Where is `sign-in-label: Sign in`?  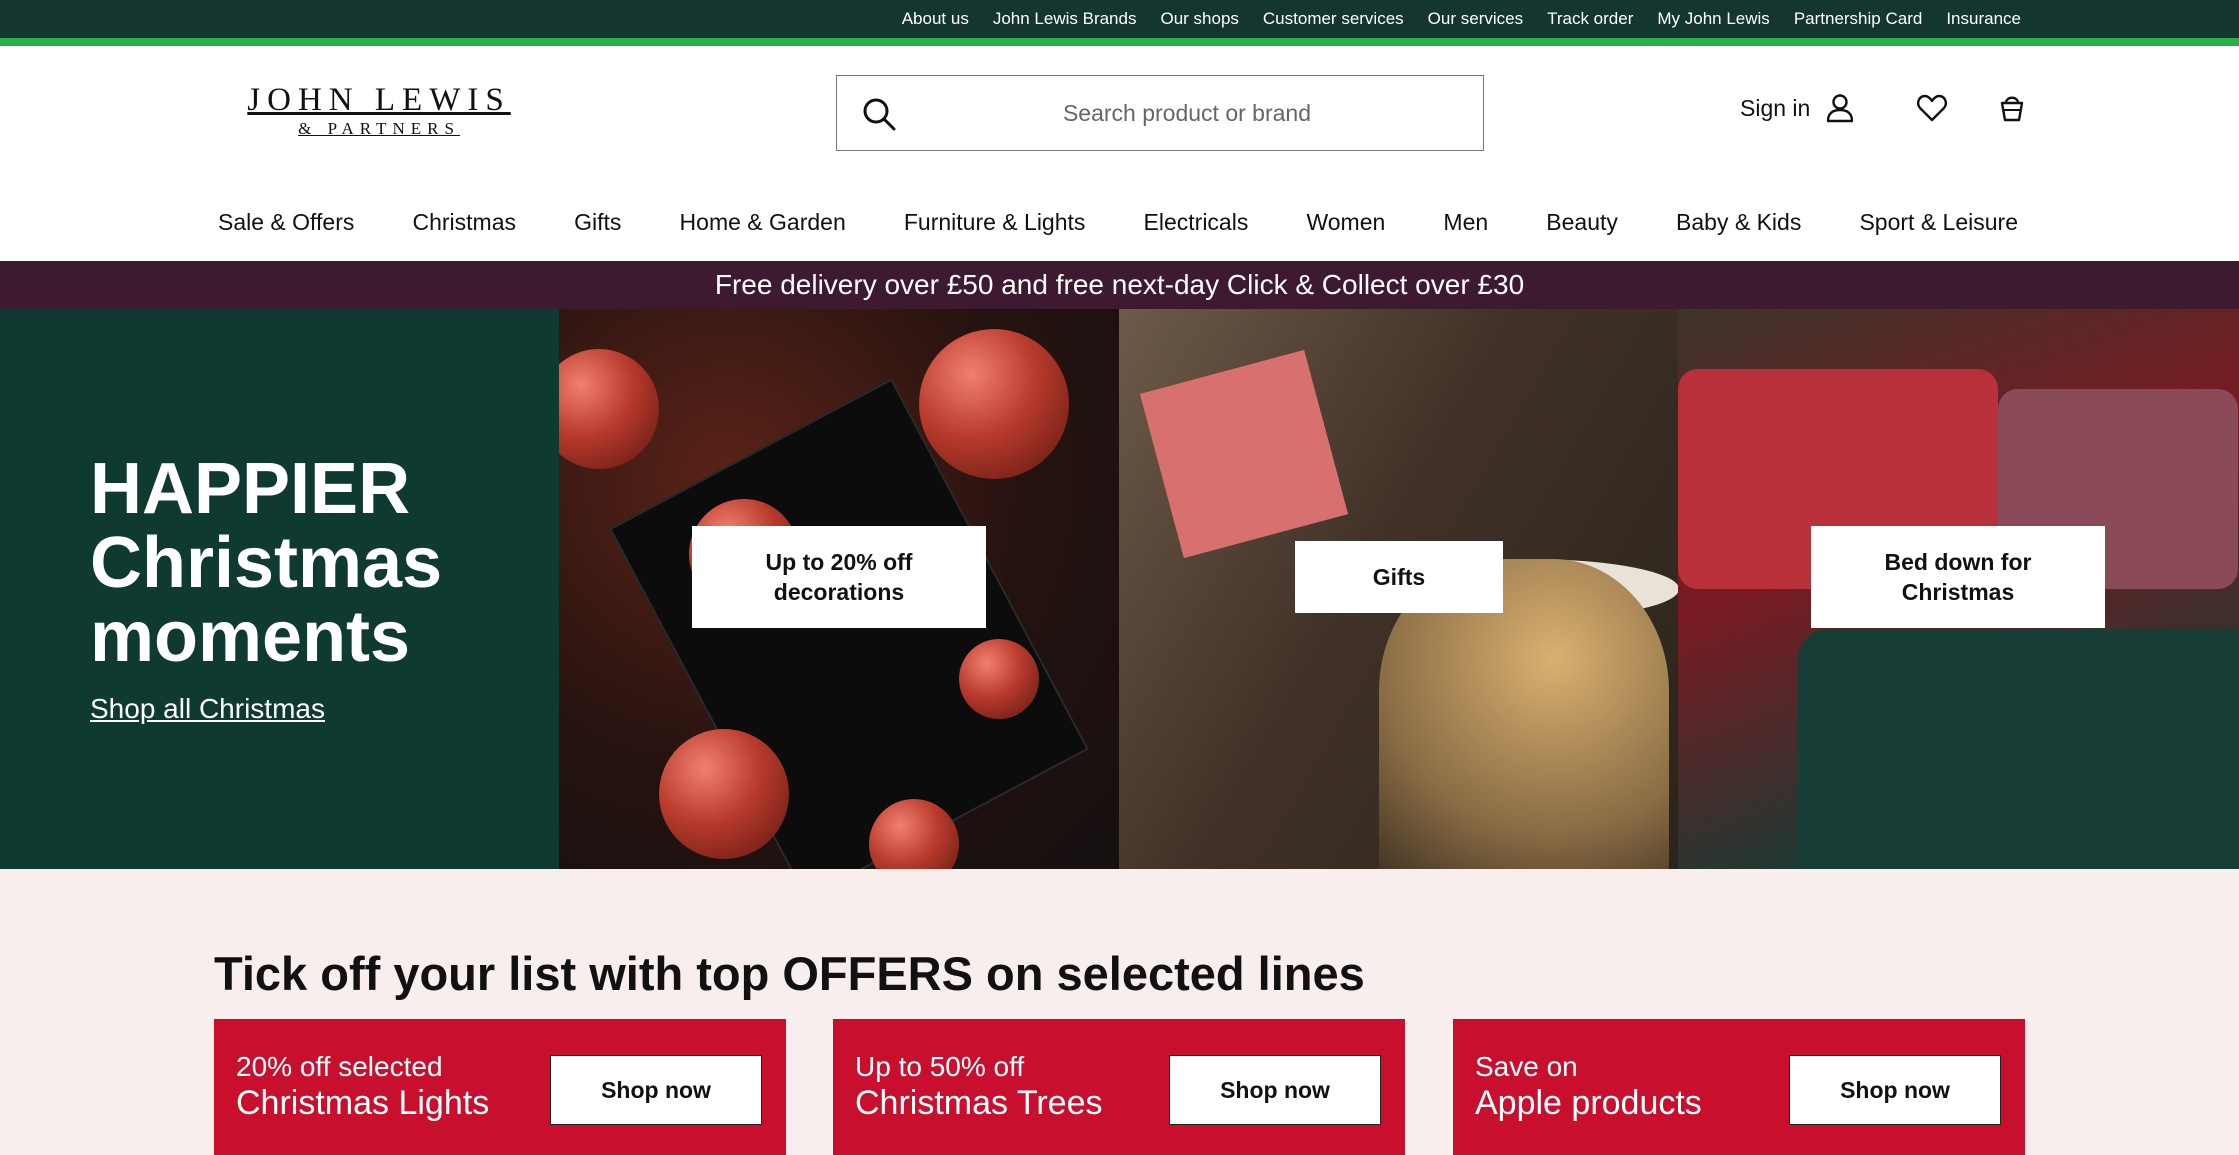
sign-in-label: Sign in is located at coordinates (1775, 107).